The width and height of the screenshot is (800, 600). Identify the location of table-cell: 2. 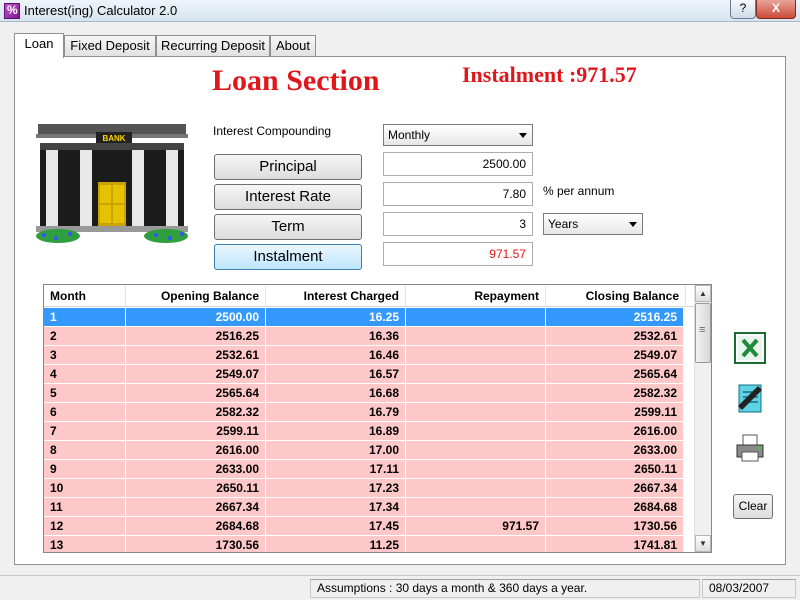
(85, 336).